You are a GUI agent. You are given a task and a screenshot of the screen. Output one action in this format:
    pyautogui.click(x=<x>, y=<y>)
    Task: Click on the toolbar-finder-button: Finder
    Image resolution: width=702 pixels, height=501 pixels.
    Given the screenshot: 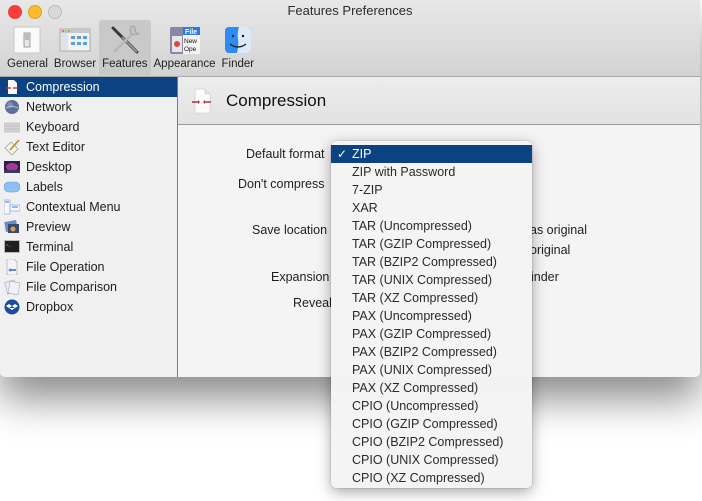 What is the action you would take?
    pyautogui.click(x=238, y=47)
    